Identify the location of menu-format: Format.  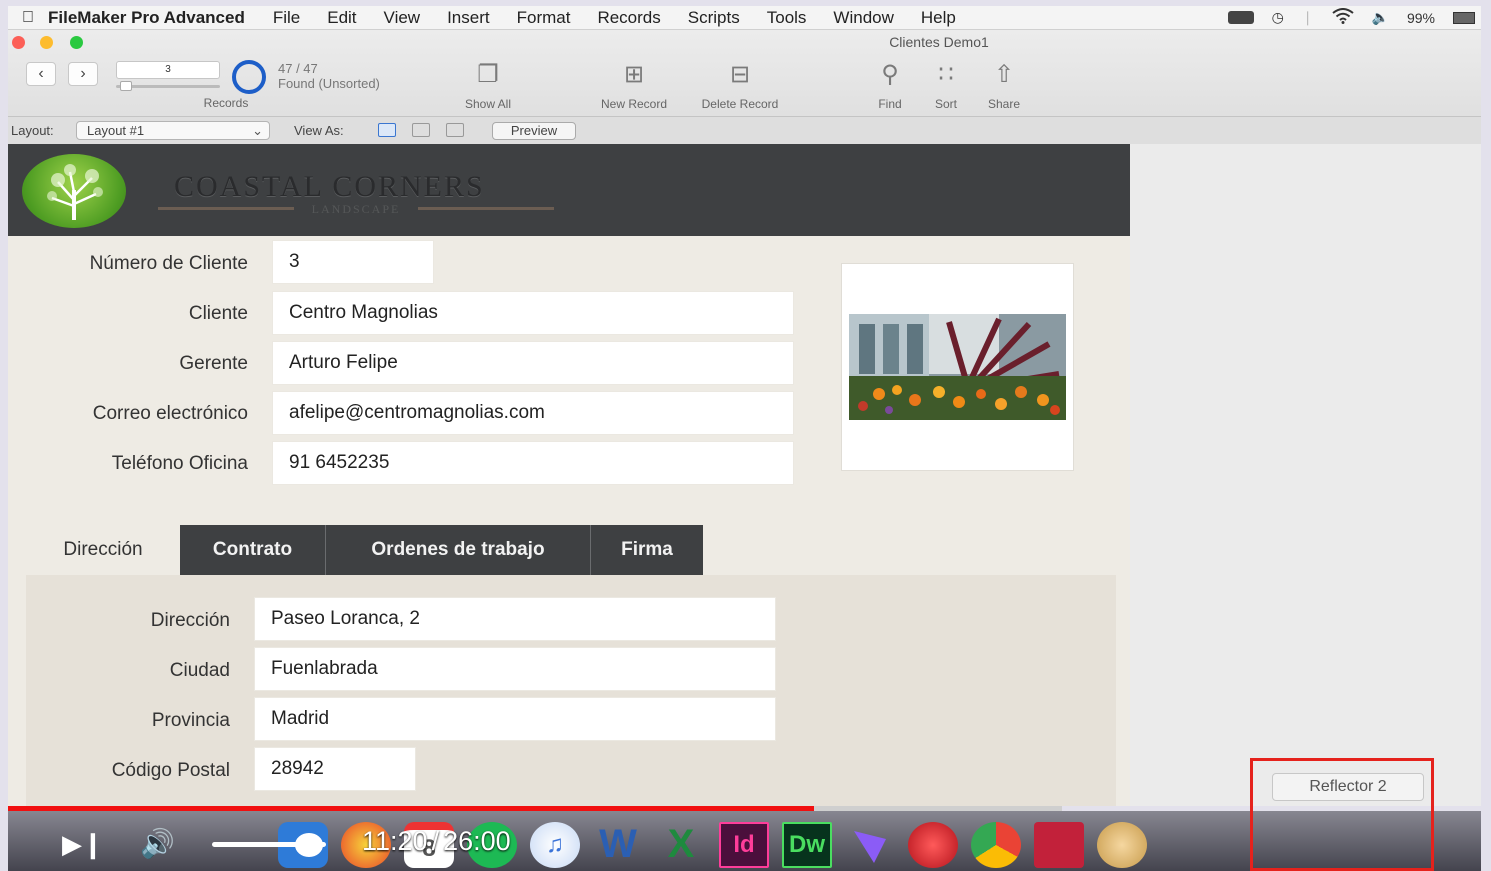
(544, 18).